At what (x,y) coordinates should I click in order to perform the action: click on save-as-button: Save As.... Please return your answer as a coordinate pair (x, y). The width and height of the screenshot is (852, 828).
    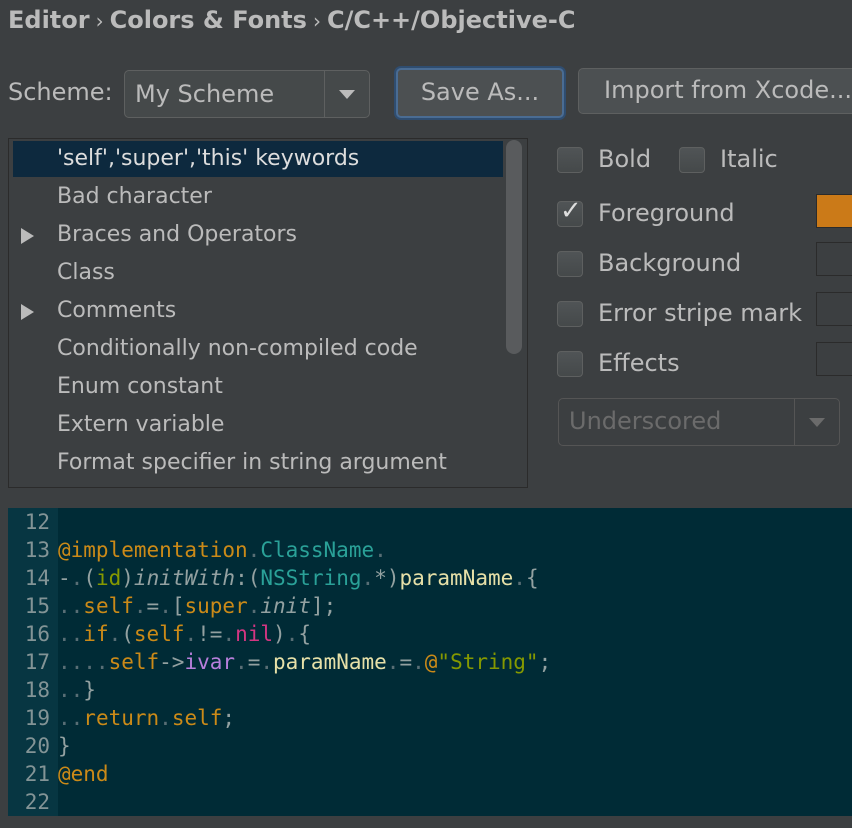
    Looking at the image, I should click on (480, 93).